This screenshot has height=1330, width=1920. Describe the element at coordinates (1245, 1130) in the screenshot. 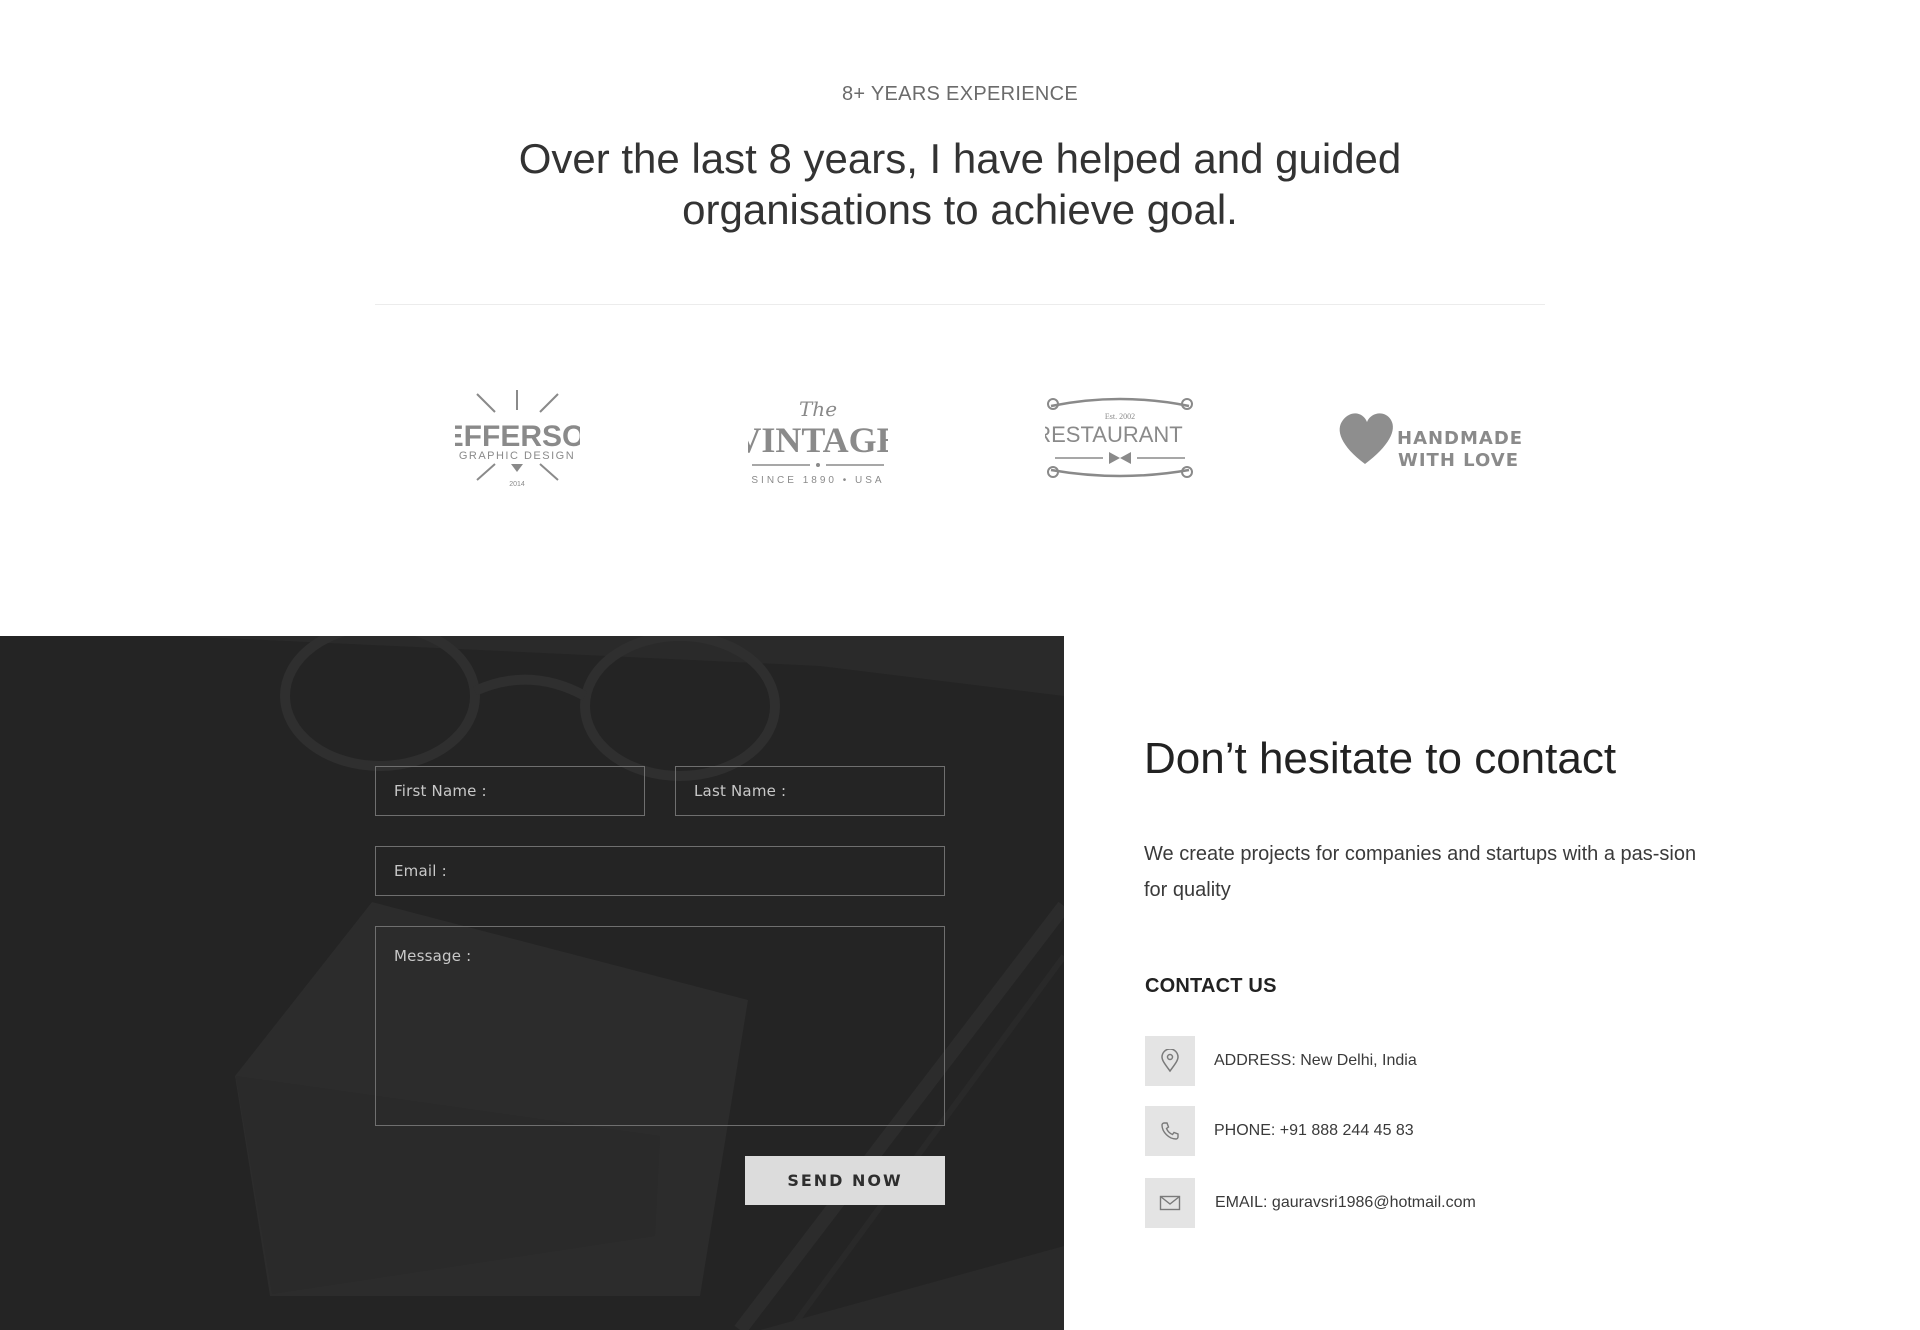

I see `phone-label: PHONE:` at that location.